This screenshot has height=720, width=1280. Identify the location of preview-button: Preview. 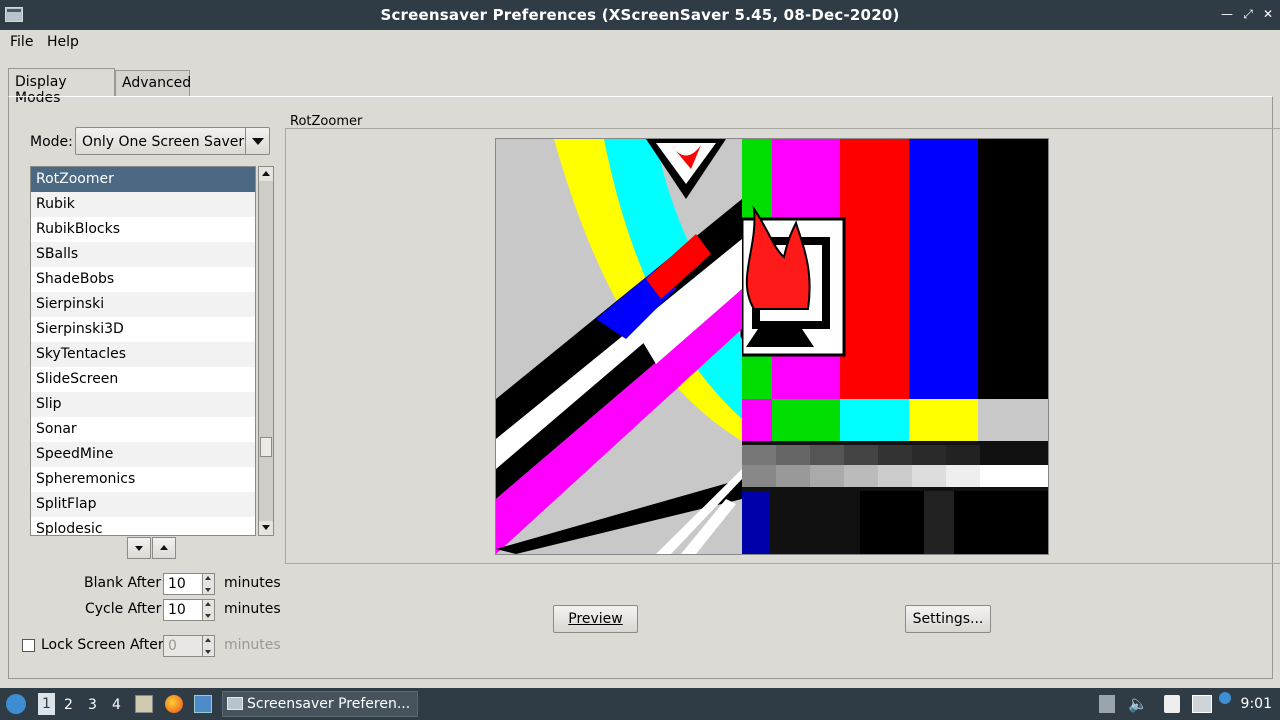
(595, 619).